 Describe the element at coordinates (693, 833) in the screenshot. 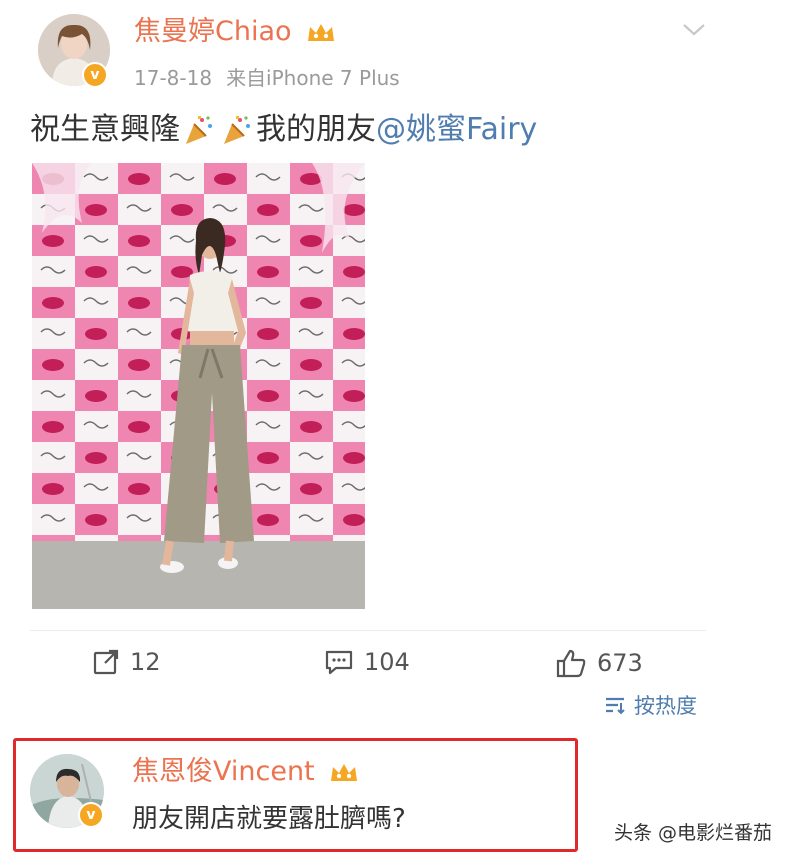

I see `watermark: 头条 @电影烂番茄` at that location.